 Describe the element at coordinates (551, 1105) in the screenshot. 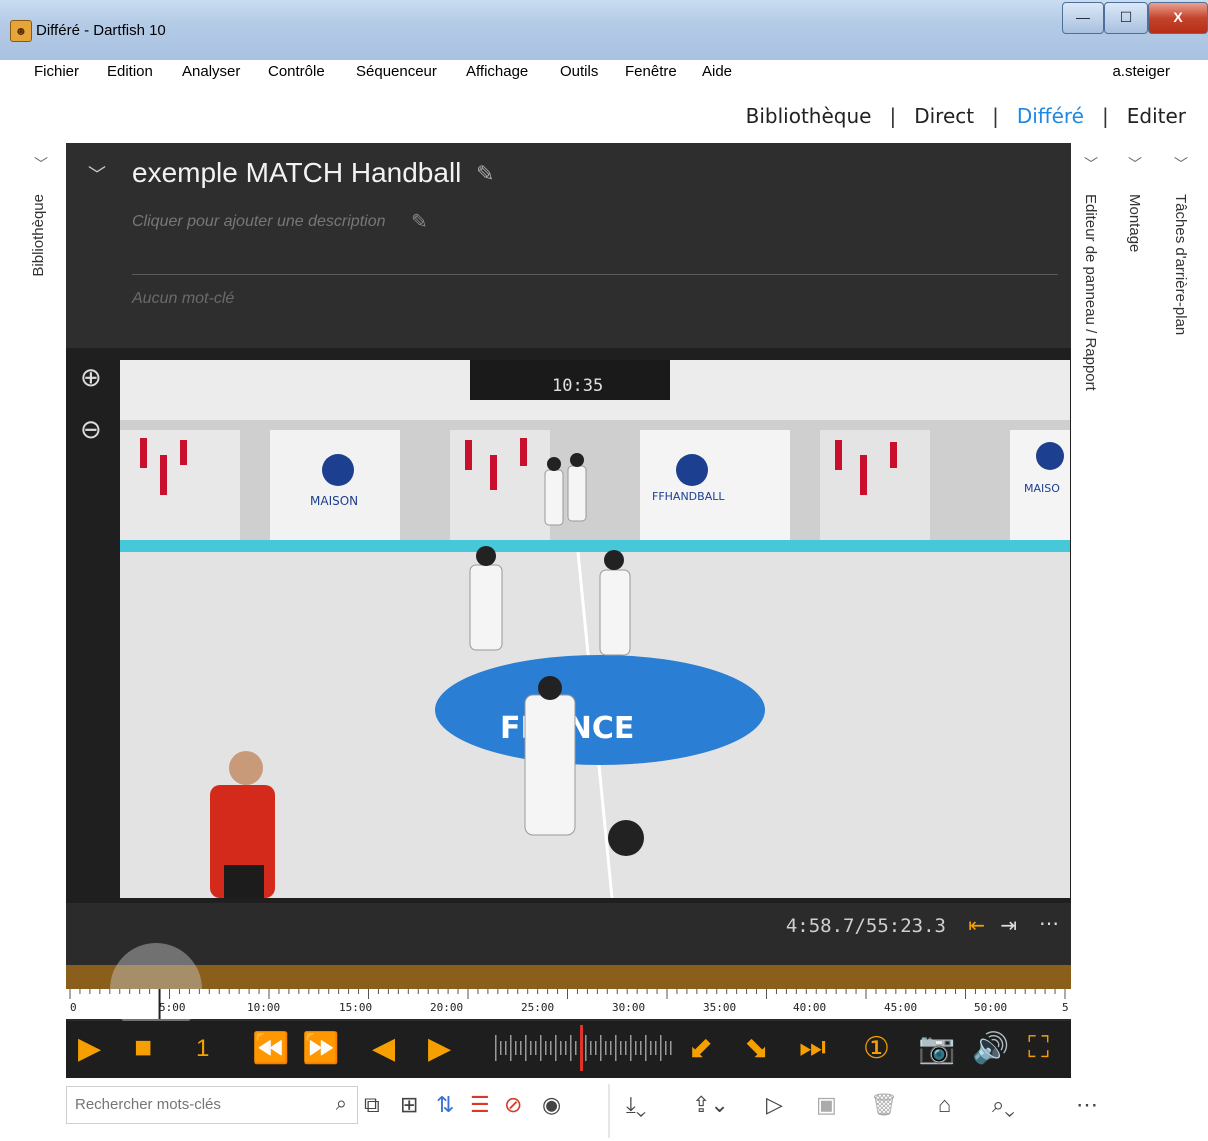

I see `visibility-icon: ◉` at that location.